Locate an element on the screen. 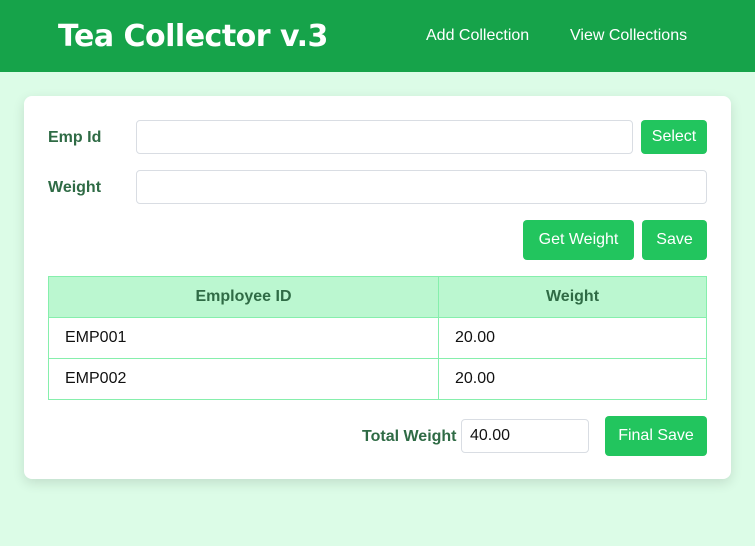 This screenshot has height=546, width=755. table-row: EMP002 20.00 is located at coordinates (377, 379).